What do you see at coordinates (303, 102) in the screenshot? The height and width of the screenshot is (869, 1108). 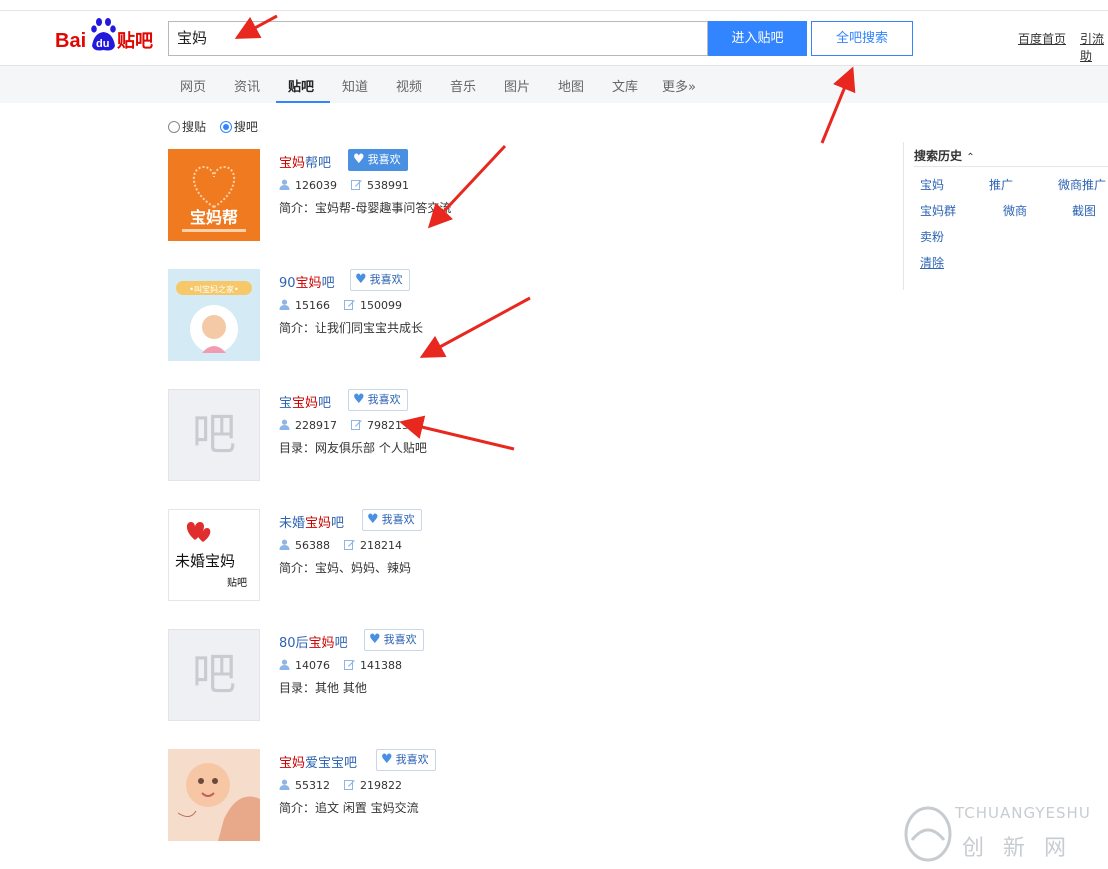 I see `active-tab-indicator` at bounding box center [303, 102].